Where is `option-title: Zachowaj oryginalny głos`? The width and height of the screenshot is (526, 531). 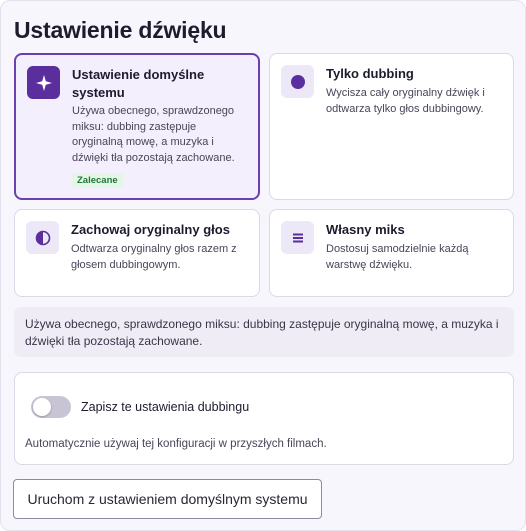
option-title: Zachowaj oryginalny głos is located at coordinates (150, 229).